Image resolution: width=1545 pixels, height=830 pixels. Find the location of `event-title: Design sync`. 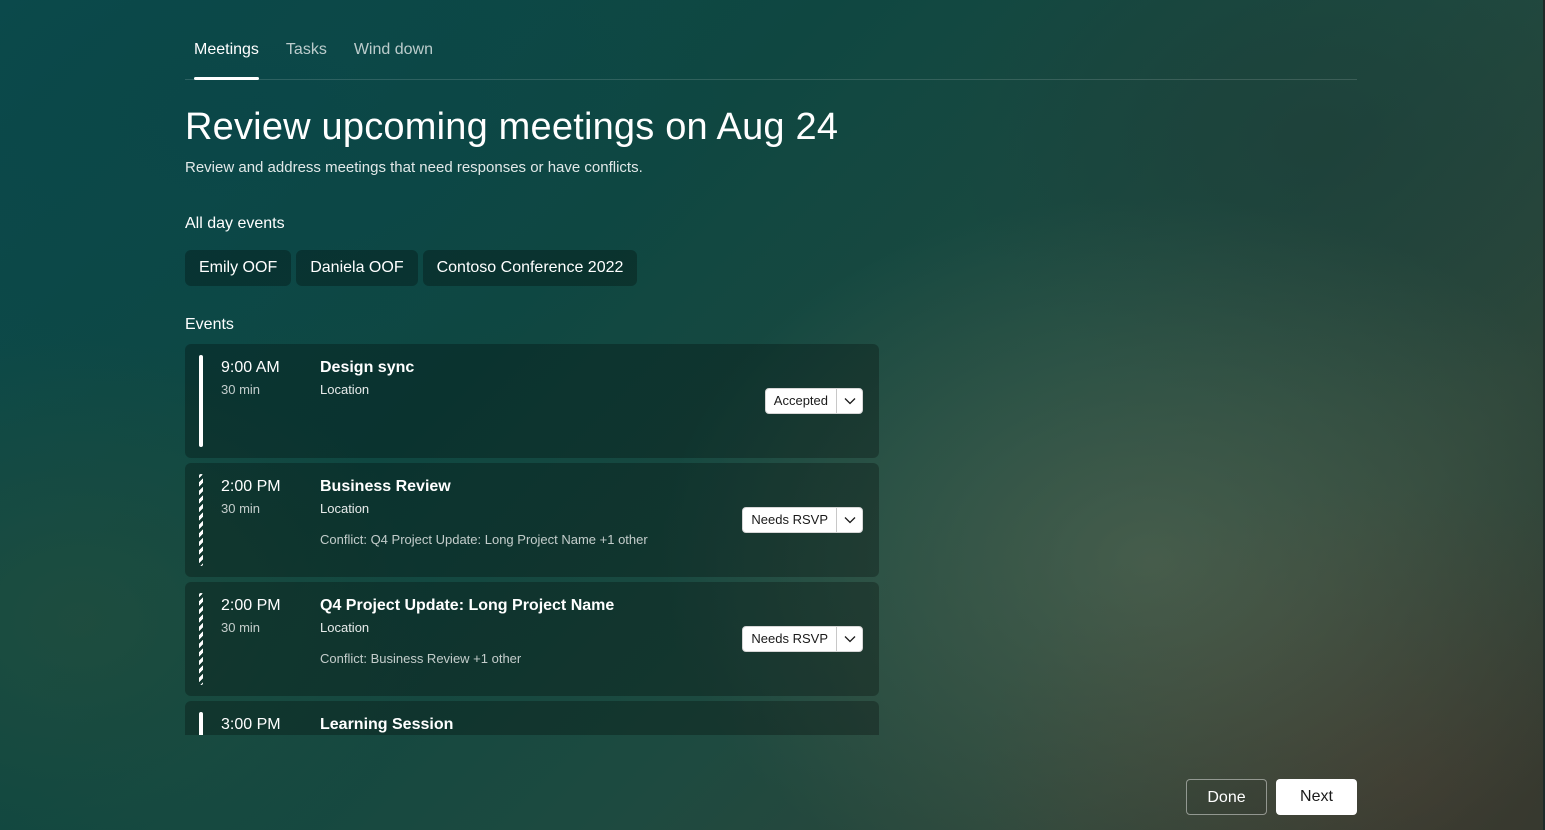

event-title: Design sync is located at coordinates (367, 367).